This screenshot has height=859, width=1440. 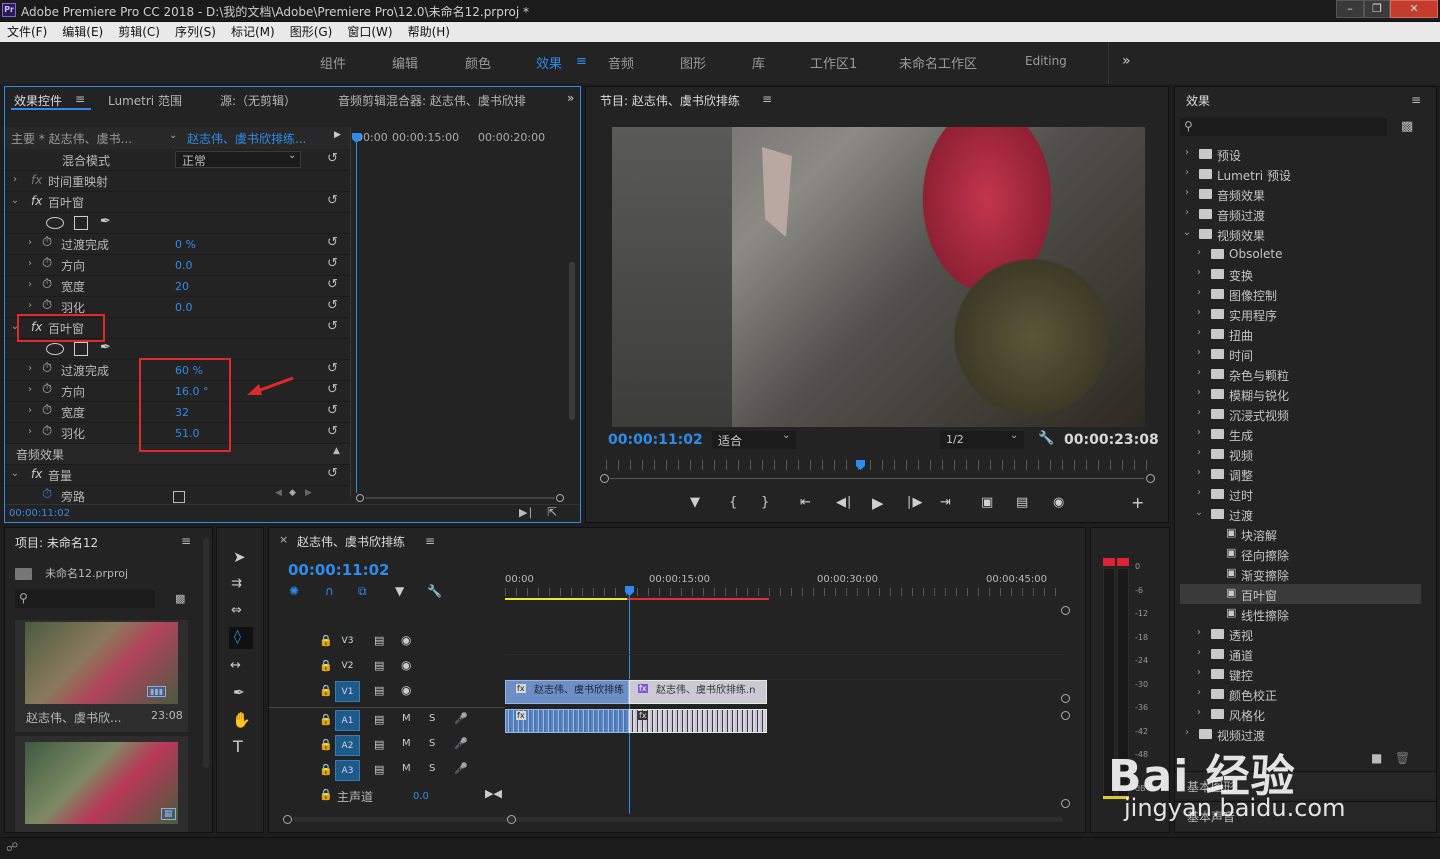 I want to click on track-label: A3, so click(x=347, y=770).